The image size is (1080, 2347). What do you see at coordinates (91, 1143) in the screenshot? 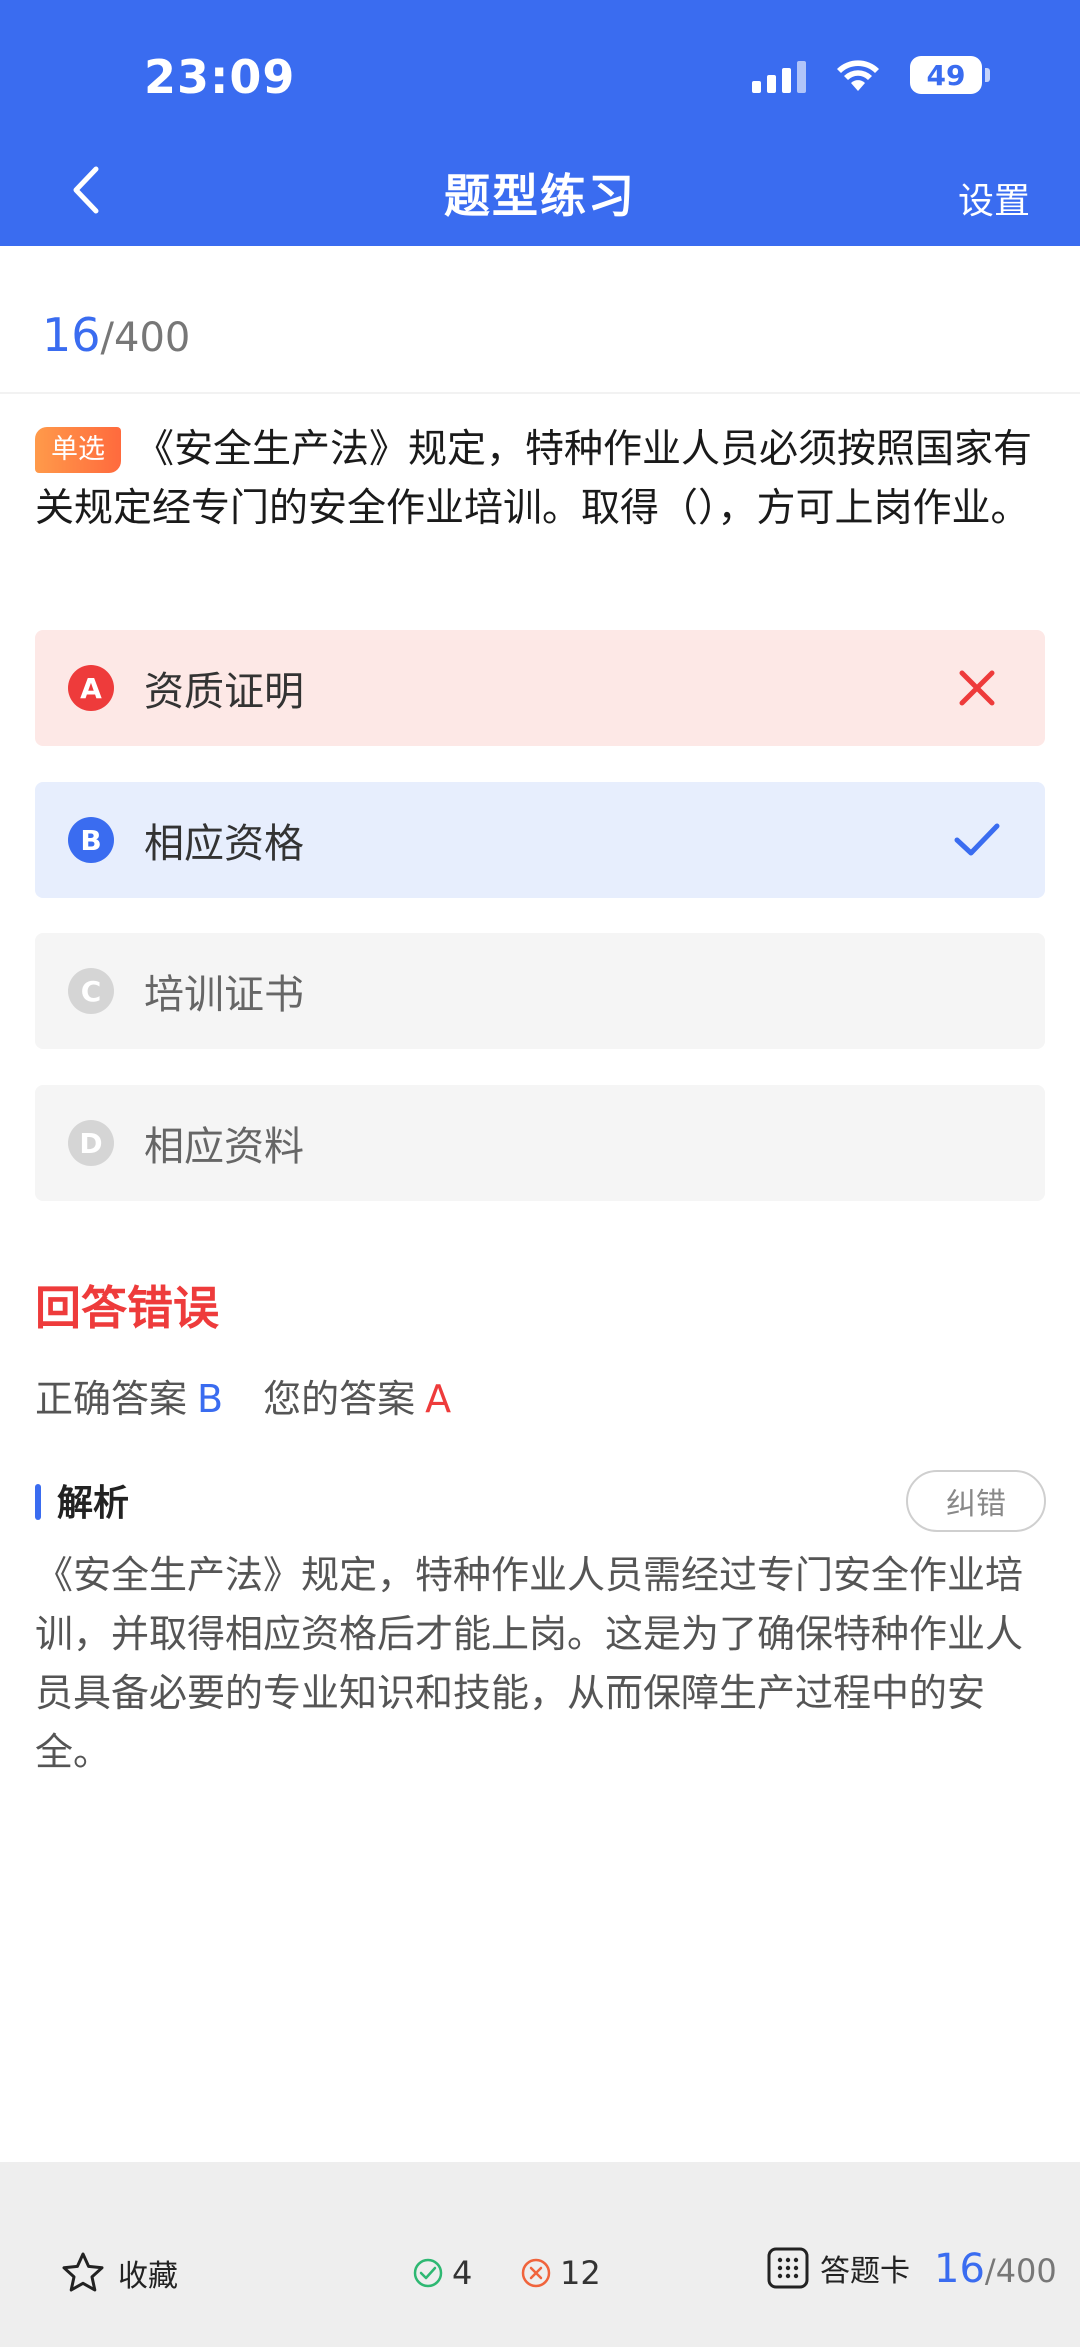
I see `option-letter: D` at bounding box center [91, 1143].